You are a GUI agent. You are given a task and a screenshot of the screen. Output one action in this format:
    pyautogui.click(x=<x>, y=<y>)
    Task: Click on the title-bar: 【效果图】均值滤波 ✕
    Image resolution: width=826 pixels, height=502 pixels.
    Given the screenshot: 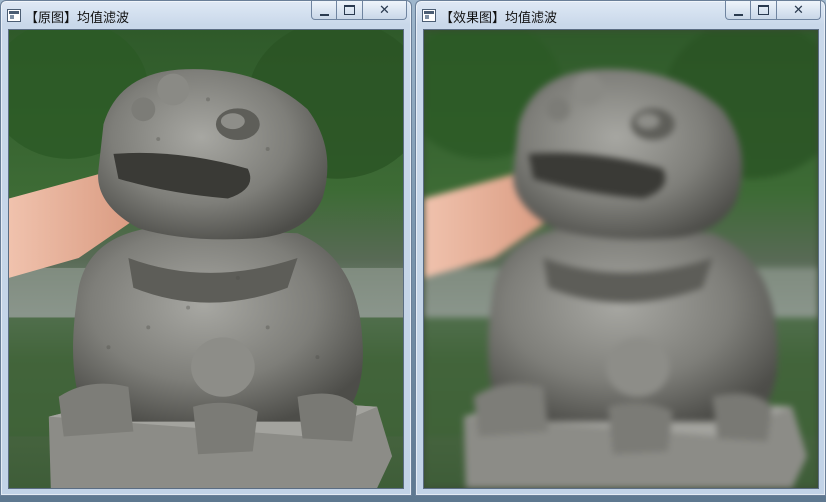 What is the action you would take?
    pyautogui.click(x=620, y=15)
    